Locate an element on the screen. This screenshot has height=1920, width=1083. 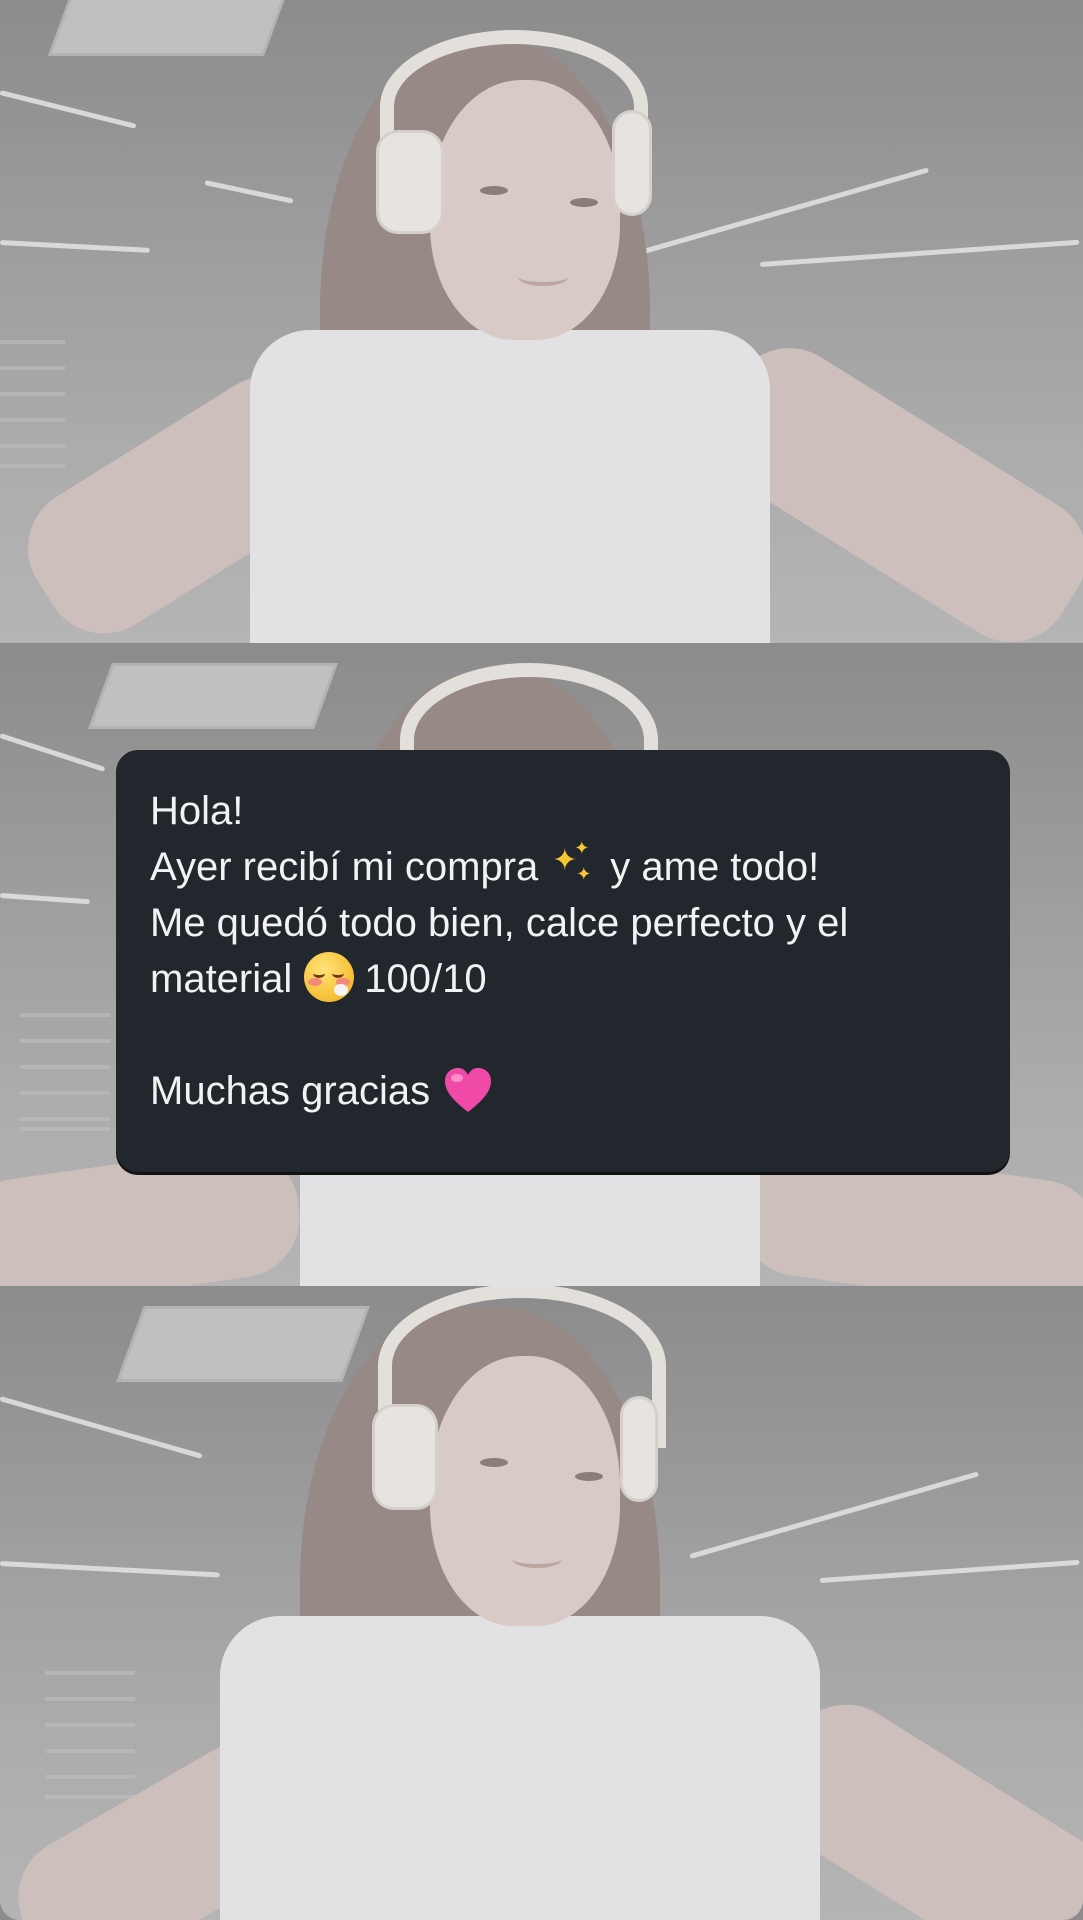
message-text: material is located at coordinates (221, 979).